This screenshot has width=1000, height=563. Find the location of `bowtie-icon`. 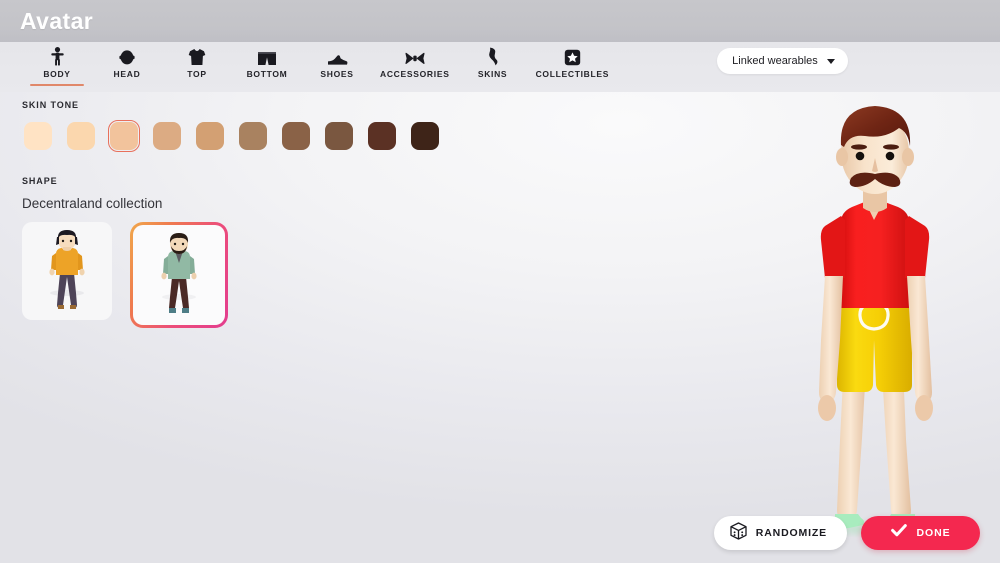

bowtie-icon is located at coordinates (415, 56).